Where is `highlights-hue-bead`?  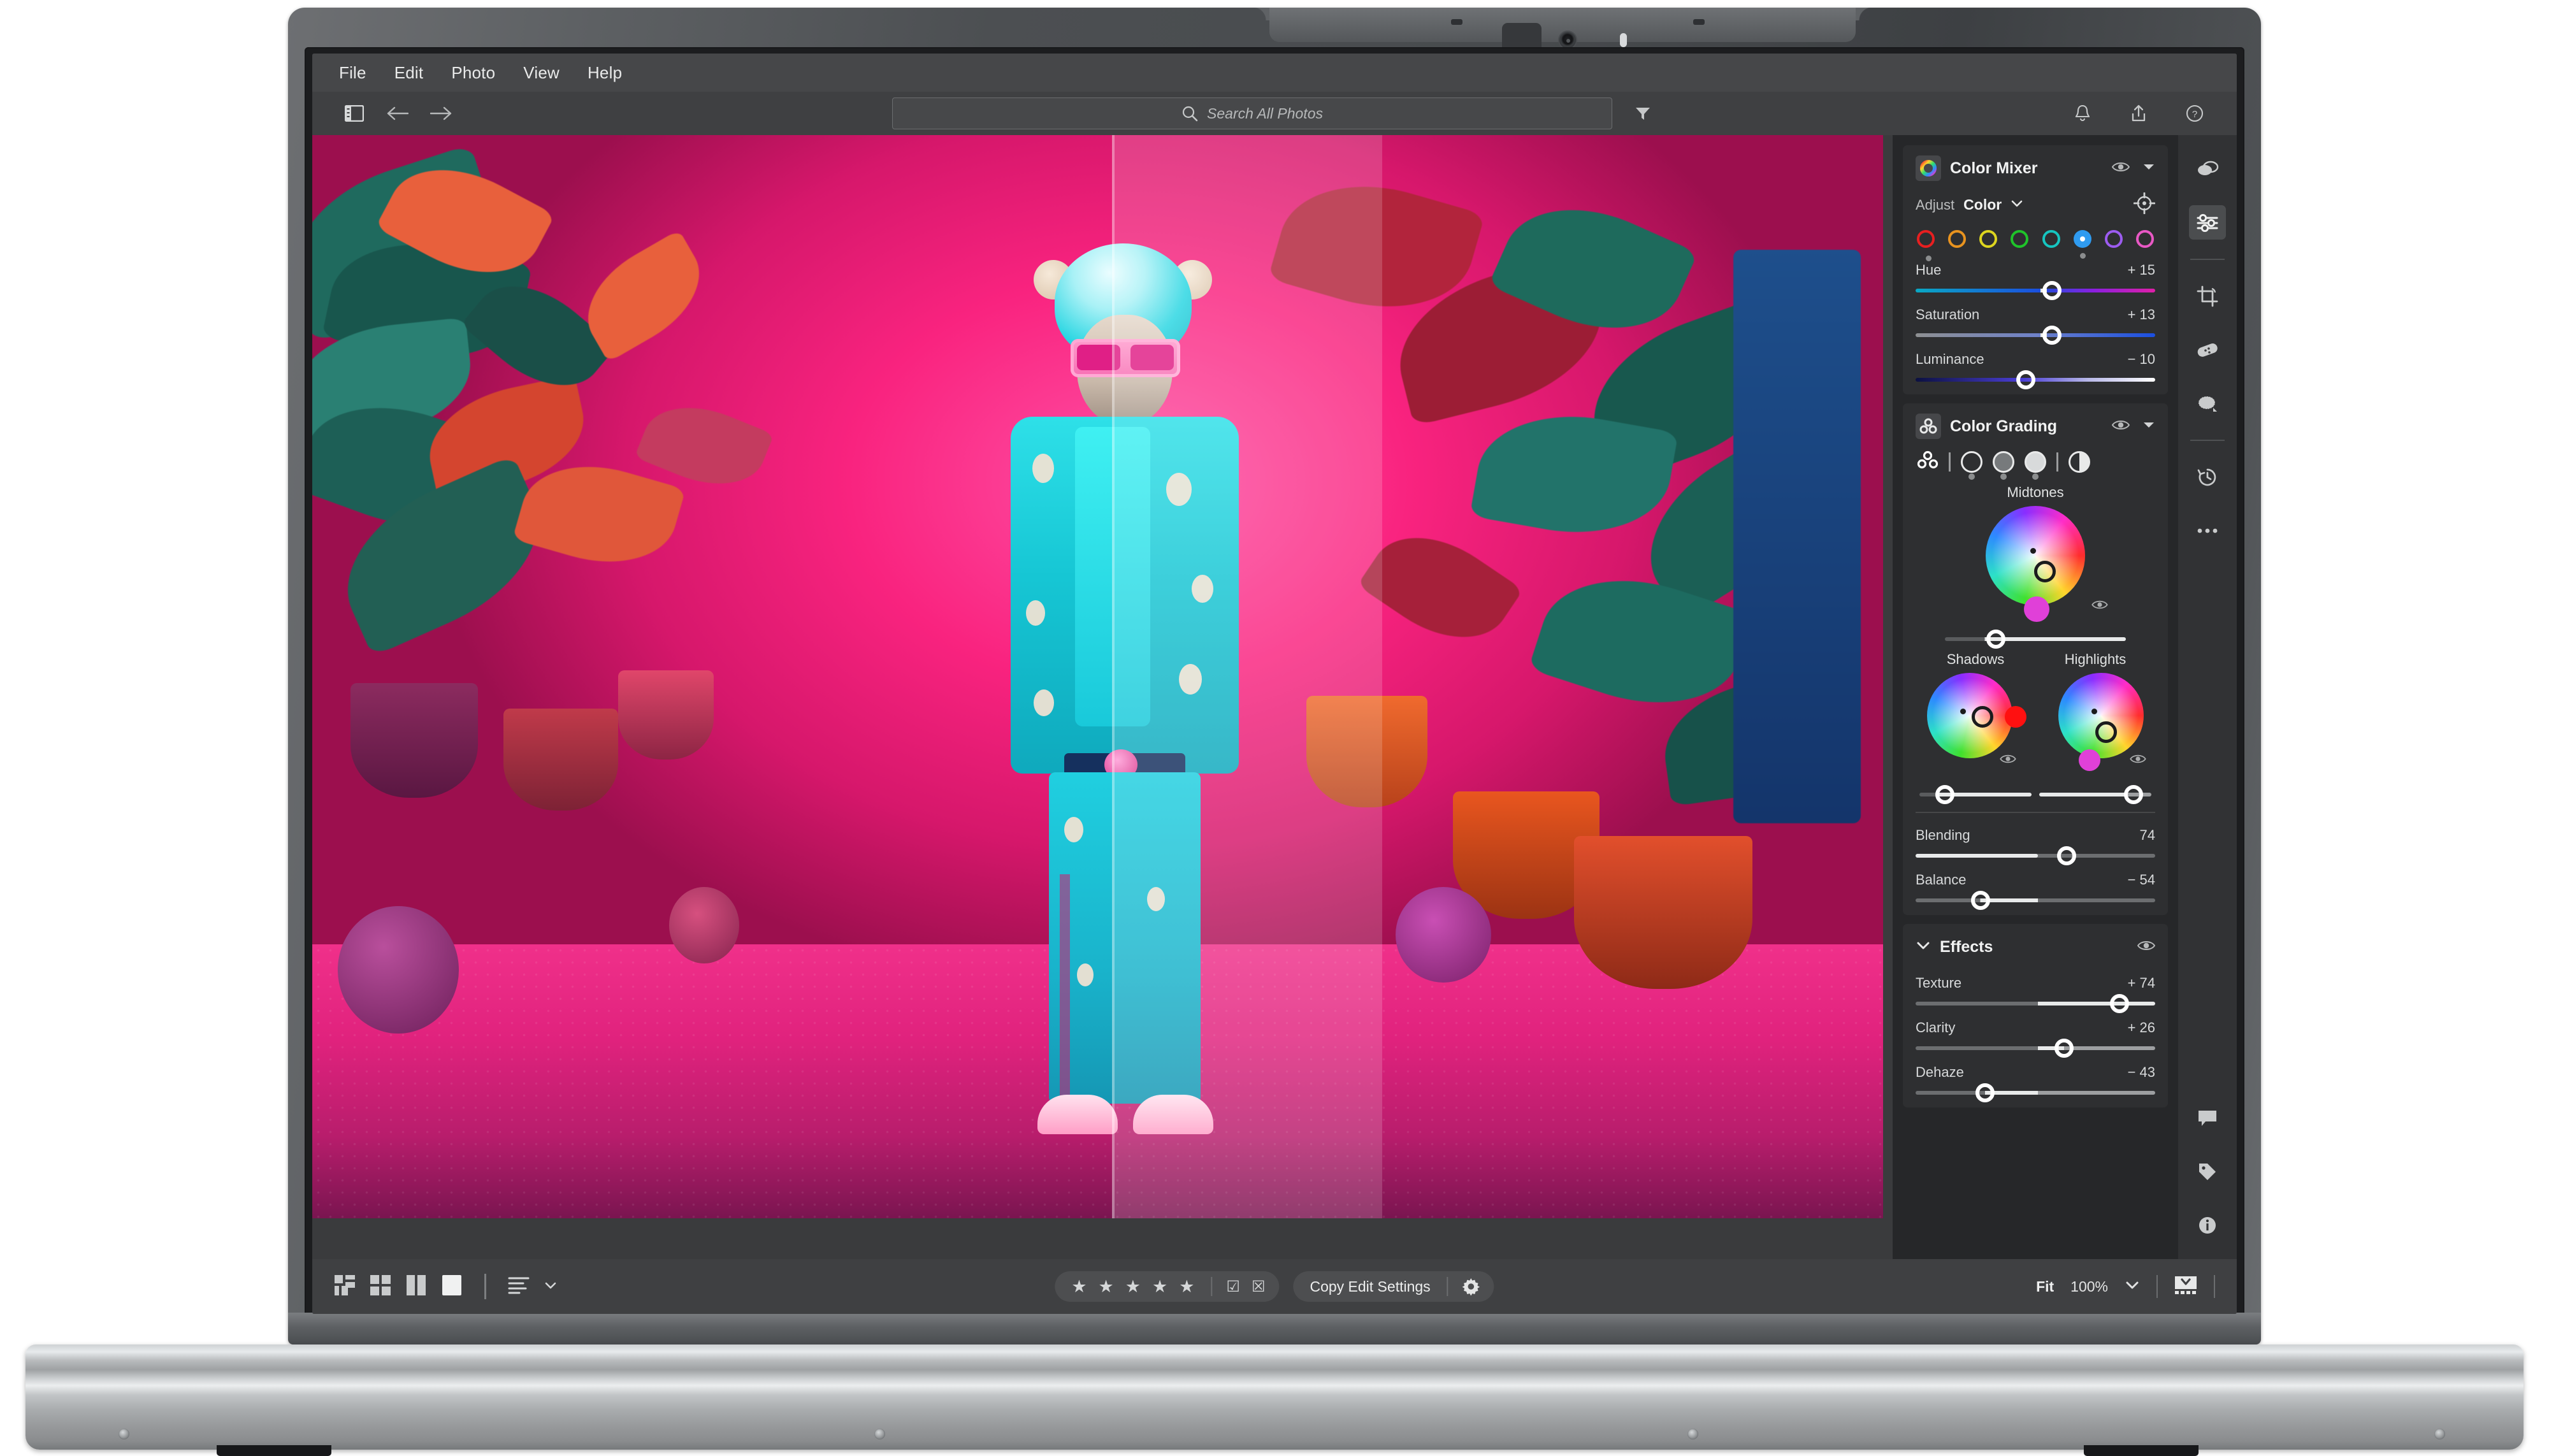
highlights-hue-bead is located at coordinates (2089, 760).